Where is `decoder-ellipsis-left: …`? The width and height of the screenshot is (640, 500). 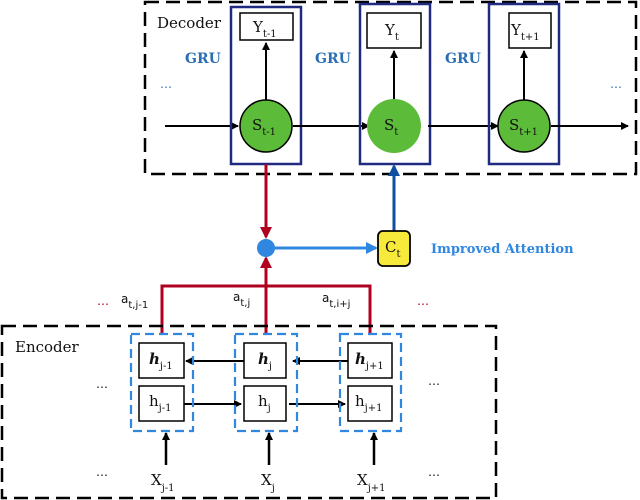 decoder-ellipsis-left: … is located at coordinates (166, 84).